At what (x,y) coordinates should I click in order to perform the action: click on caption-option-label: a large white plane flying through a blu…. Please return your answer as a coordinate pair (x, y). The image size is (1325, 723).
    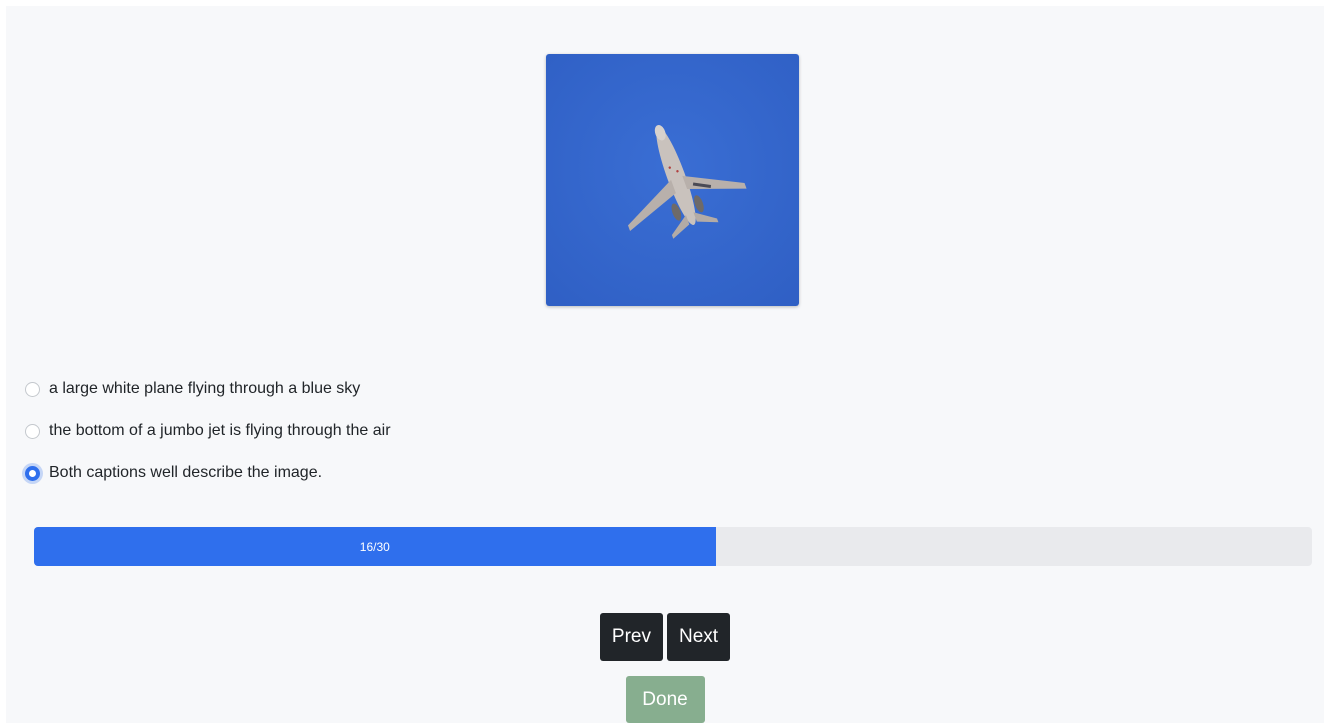
    Looking at the image, I should click on (205, 388).